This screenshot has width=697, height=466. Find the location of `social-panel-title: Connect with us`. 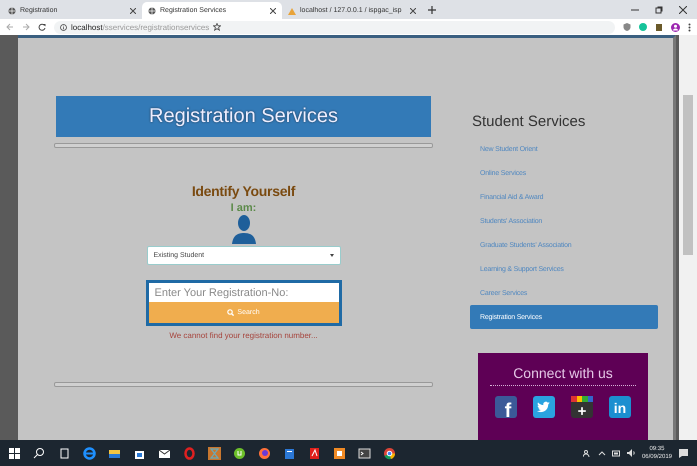

social-panel-title: Connect with us is located at coordinates (563, 375).